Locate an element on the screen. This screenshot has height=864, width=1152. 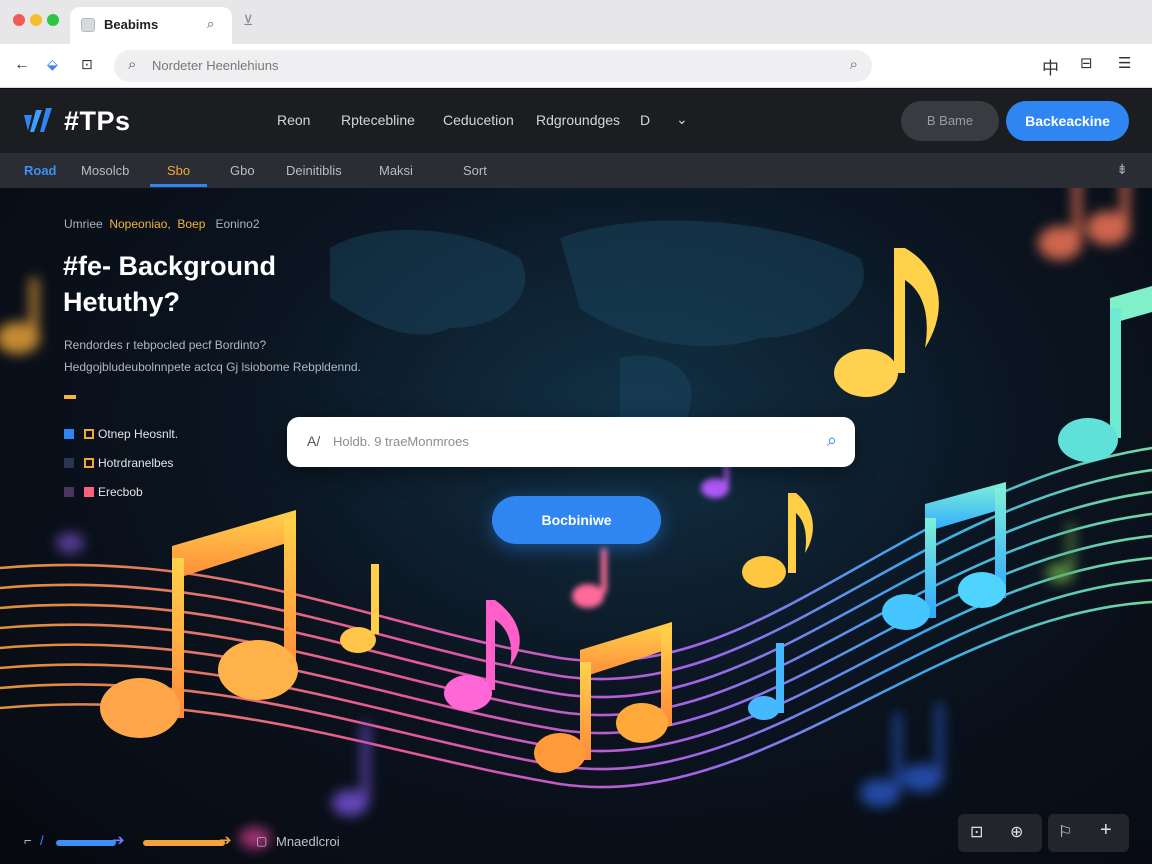
cta-button: Bocbiniwe is located at coordinates (576, 520).